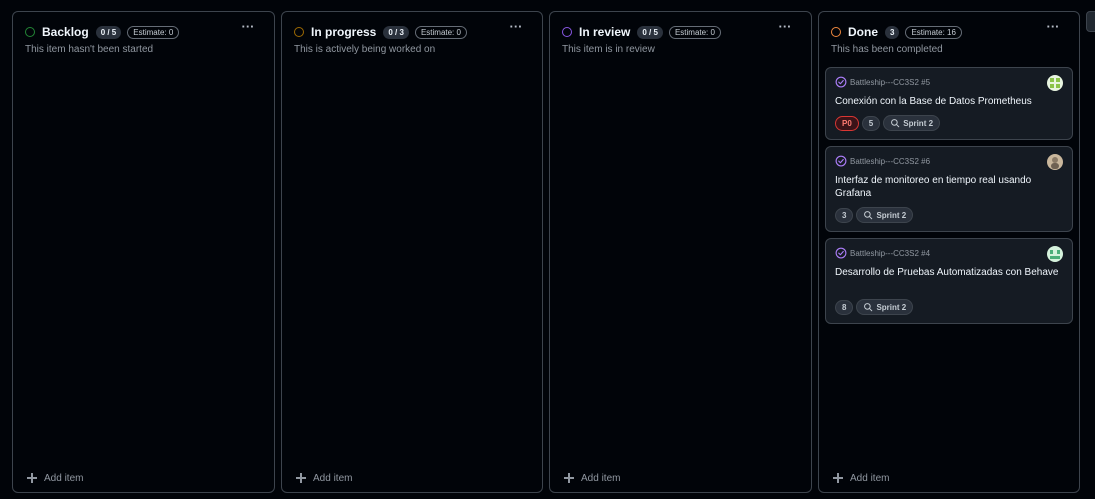 Image resolution: width=1095 pixels, height=499 pixels. Describe the element at coordinates (836, 32) in the screenshot. I see `done-status-icon` at that location.